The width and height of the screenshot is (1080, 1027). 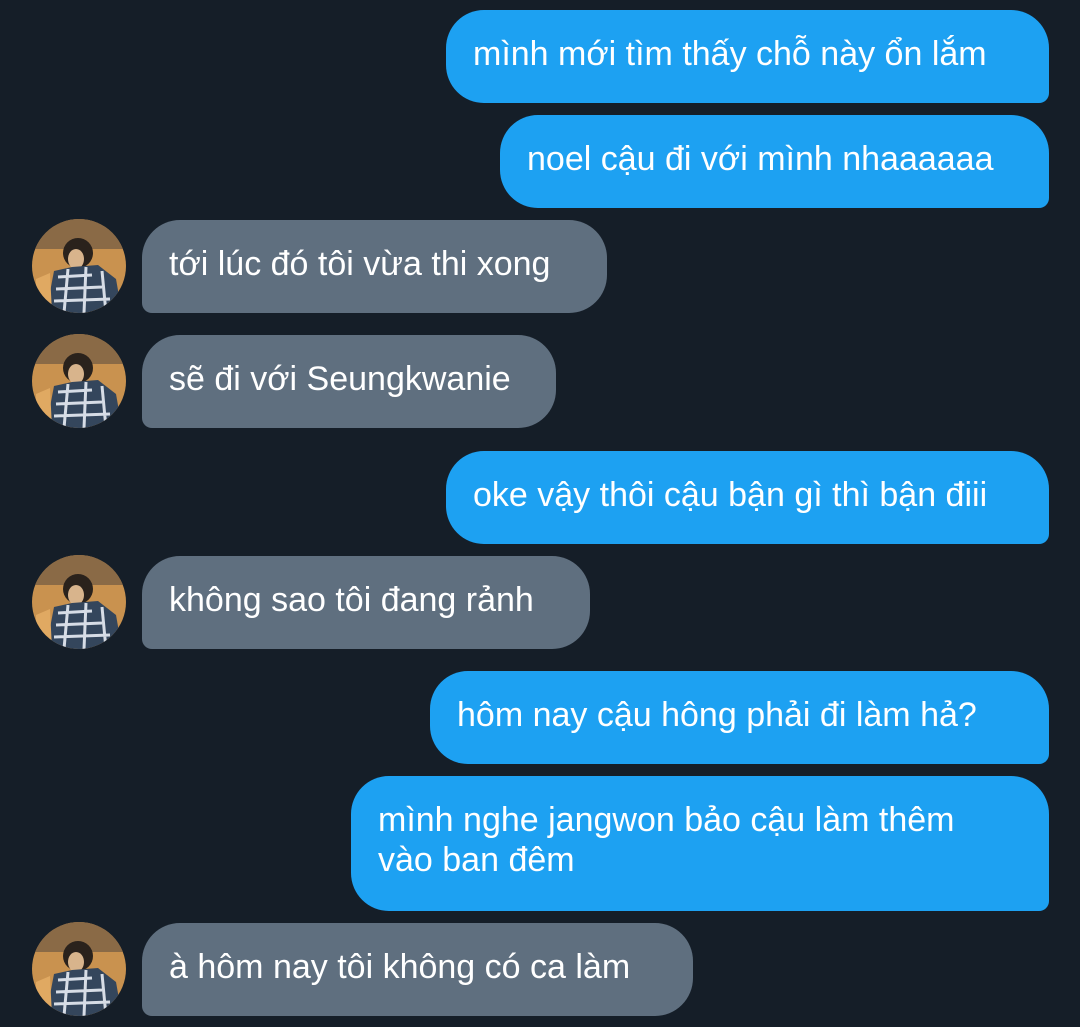 What do you see at coordinates (774, 161) in the screenshot?
I see `sent-message-bubble: noel cậu đi với mình nhaaaaaa` at bounding box center [774, 161].